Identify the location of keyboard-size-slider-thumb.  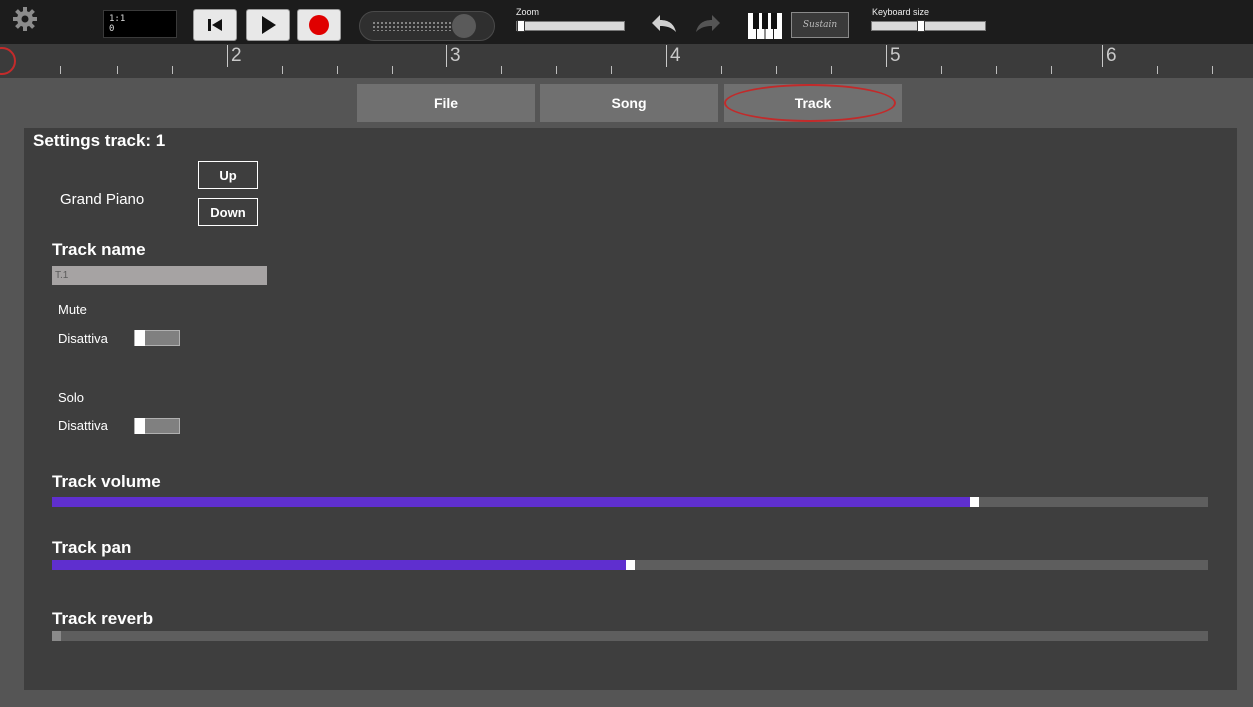
(921, 26).